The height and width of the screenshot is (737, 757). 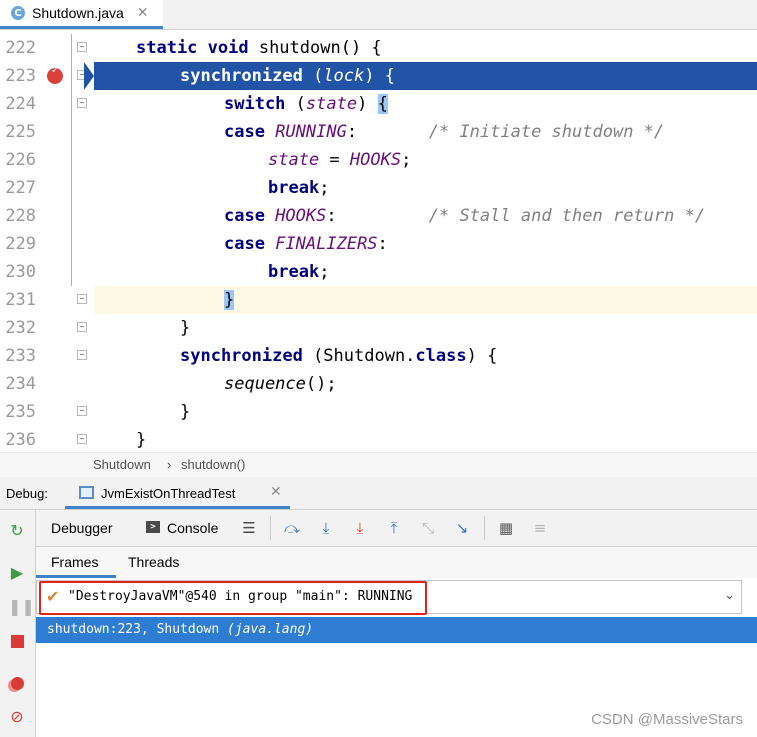 What do you see at coordinates (378, 300) in the screenshot?
I see `code-line: 231}` at bounding box center [378, 300].